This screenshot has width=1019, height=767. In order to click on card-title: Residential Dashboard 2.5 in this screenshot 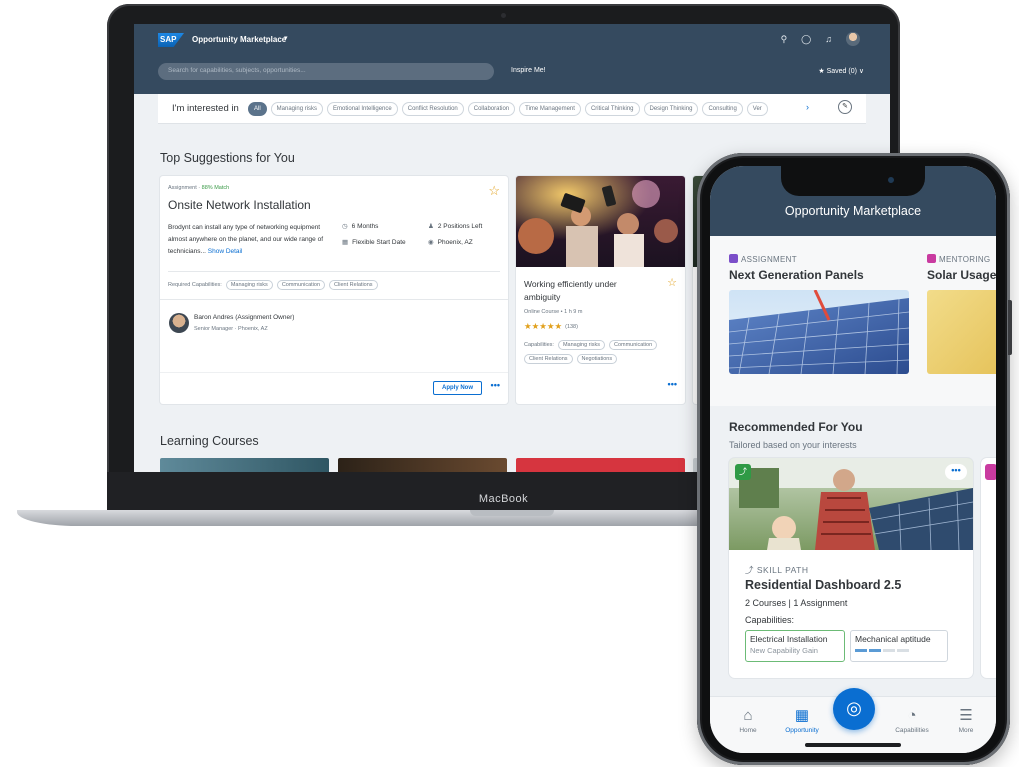, I will do `click(823, 585)`.